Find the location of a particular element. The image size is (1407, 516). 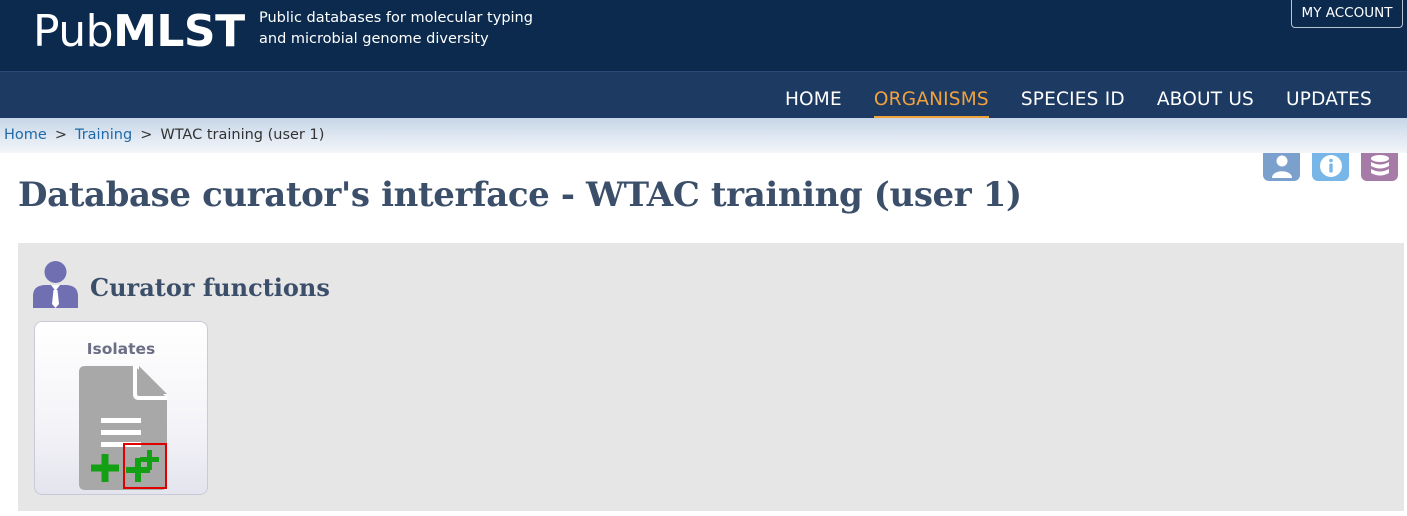

database-icon is located at coordinates (1379, 167).